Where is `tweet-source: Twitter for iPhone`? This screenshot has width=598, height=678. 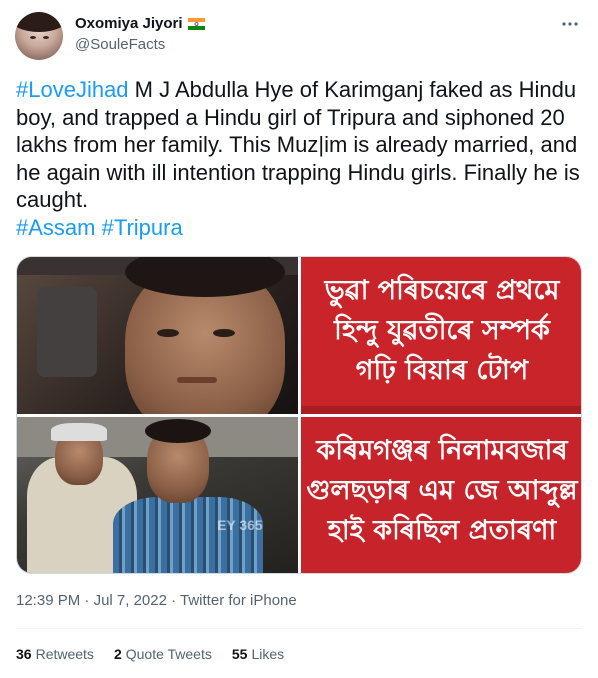 tweet-source: Twitter for iPhone is located at coordinates (238, 600).